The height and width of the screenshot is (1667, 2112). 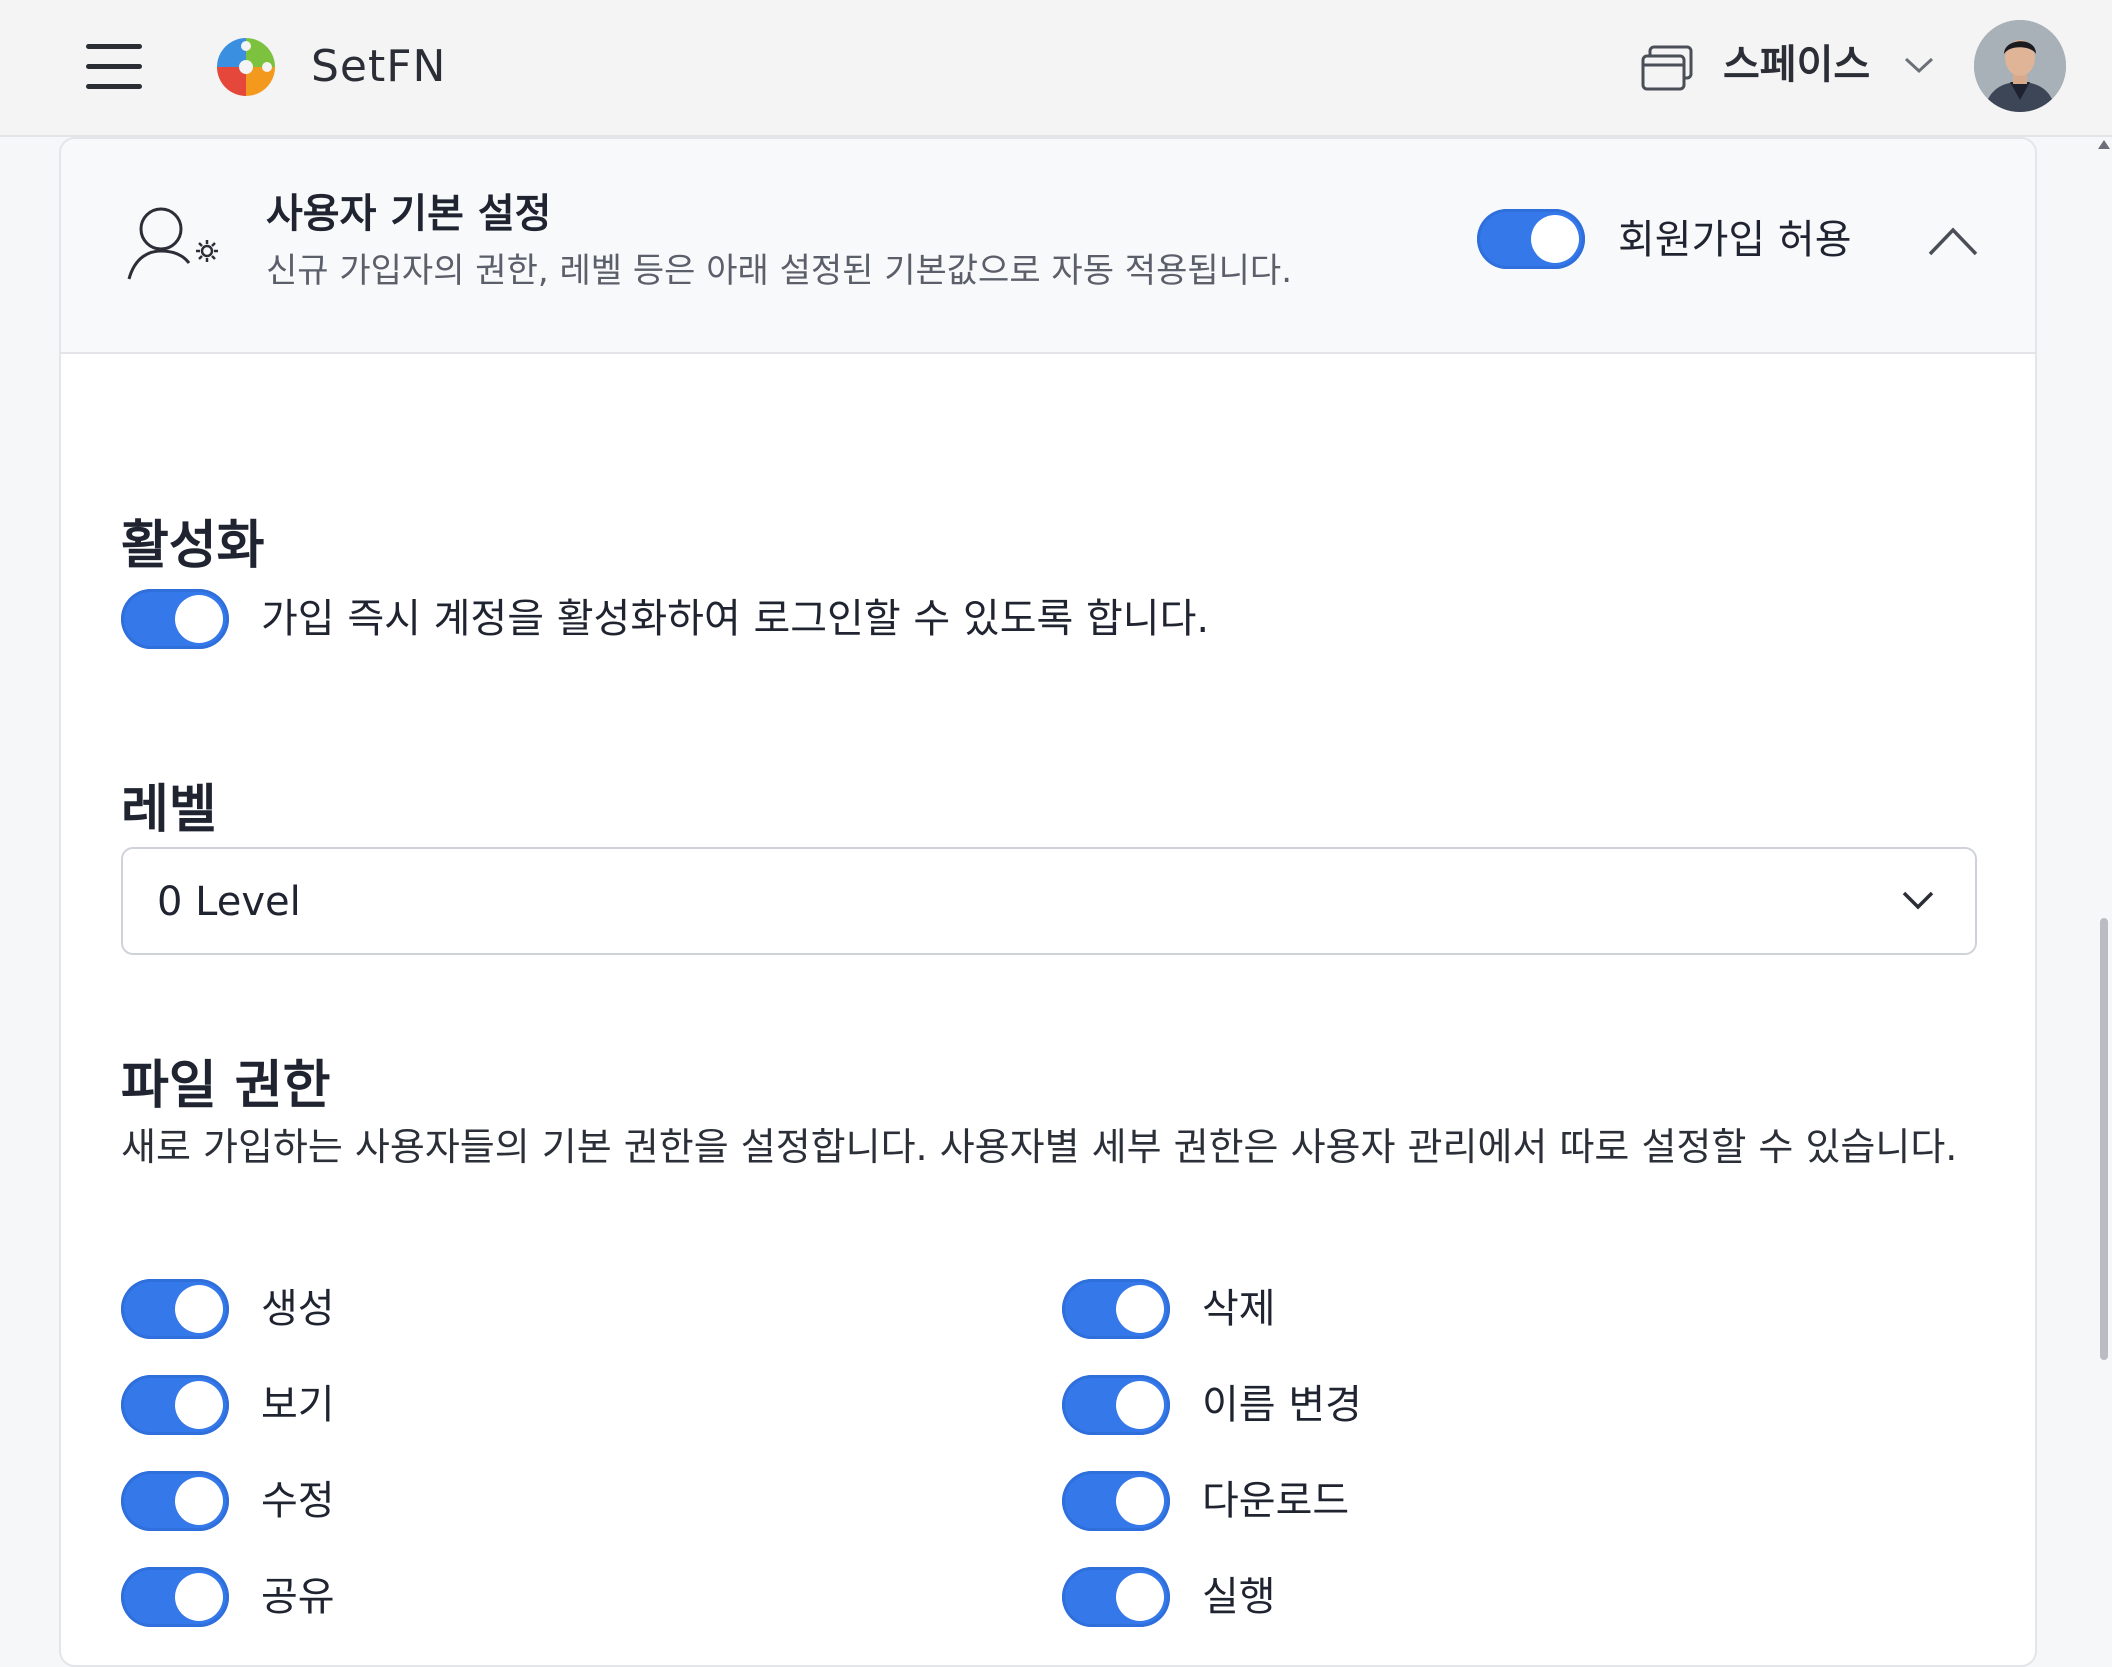 I want to click on level-select: 0 Level, so click(x=1049, y=901).